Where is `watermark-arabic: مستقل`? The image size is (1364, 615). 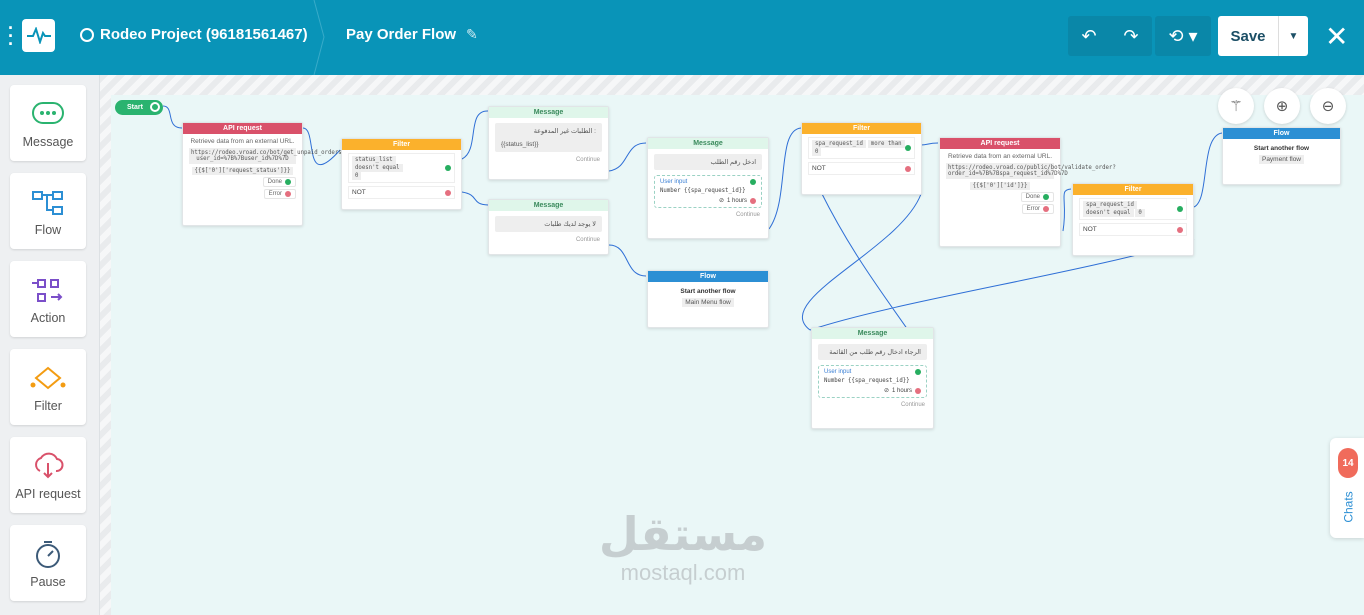 watermark-arabic: مستقل is located at coordinates (683, 534).